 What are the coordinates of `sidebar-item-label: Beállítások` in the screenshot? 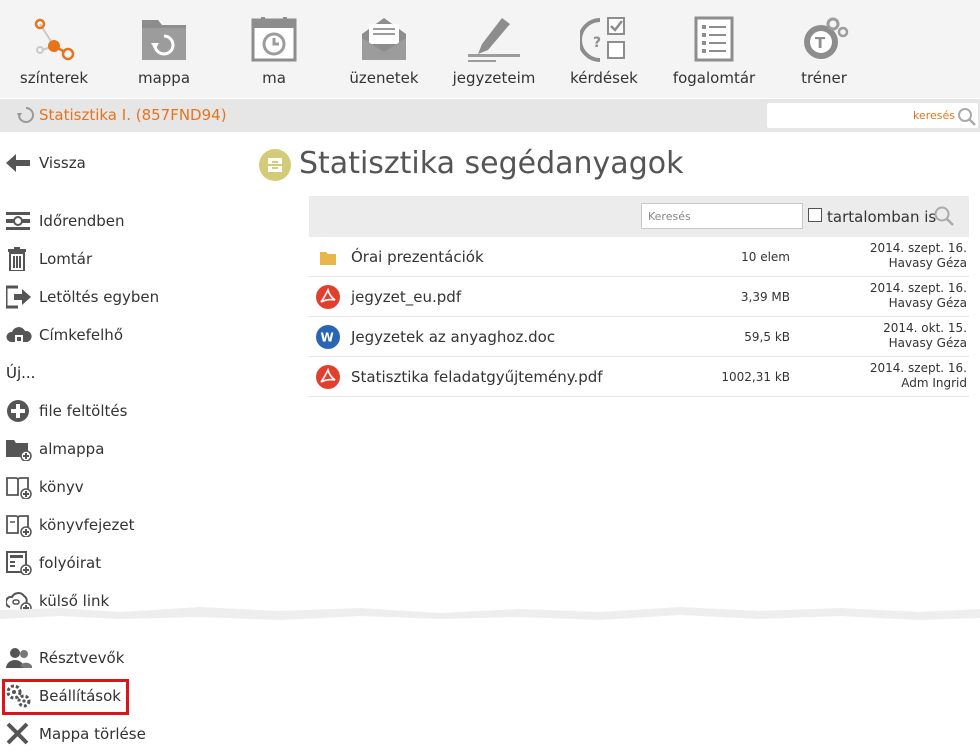 It's located at (80, 696).